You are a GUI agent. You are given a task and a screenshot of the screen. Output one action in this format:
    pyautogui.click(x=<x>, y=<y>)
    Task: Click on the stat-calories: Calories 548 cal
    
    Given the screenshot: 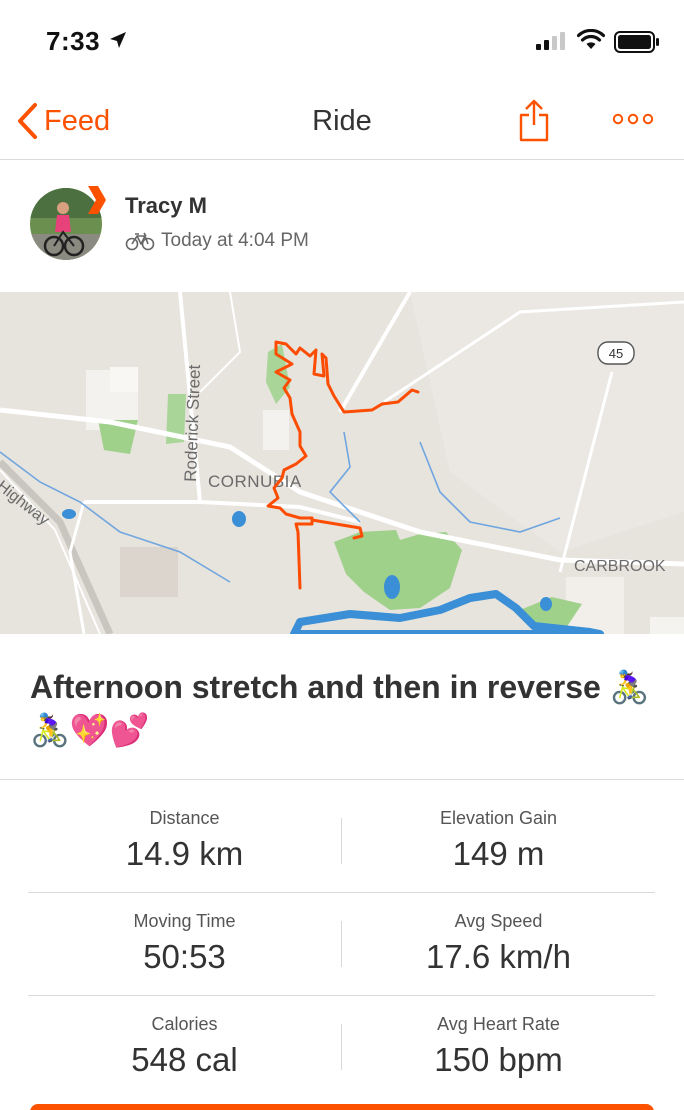 What is the action you would take?
    pyautogui.click(x=184, y=1037)
    